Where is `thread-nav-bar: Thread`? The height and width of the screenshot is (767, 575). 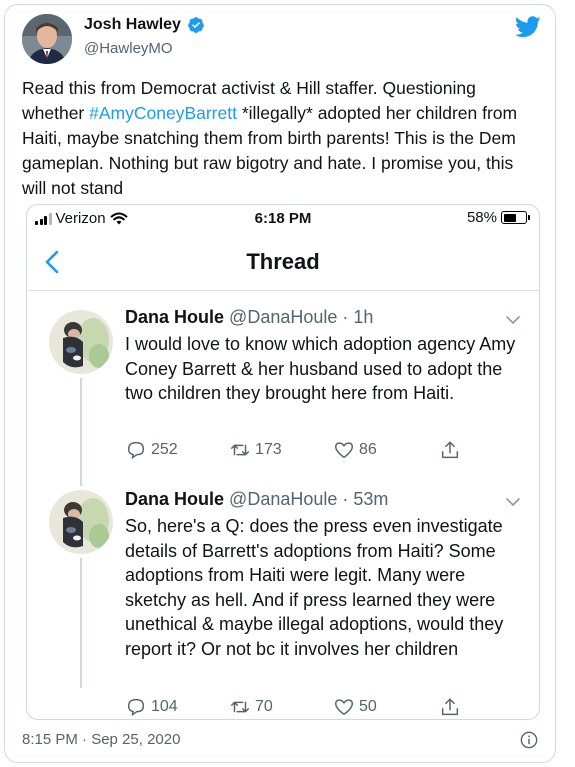
thread-nav-bar: Thread is located at coordinates (283, 262).